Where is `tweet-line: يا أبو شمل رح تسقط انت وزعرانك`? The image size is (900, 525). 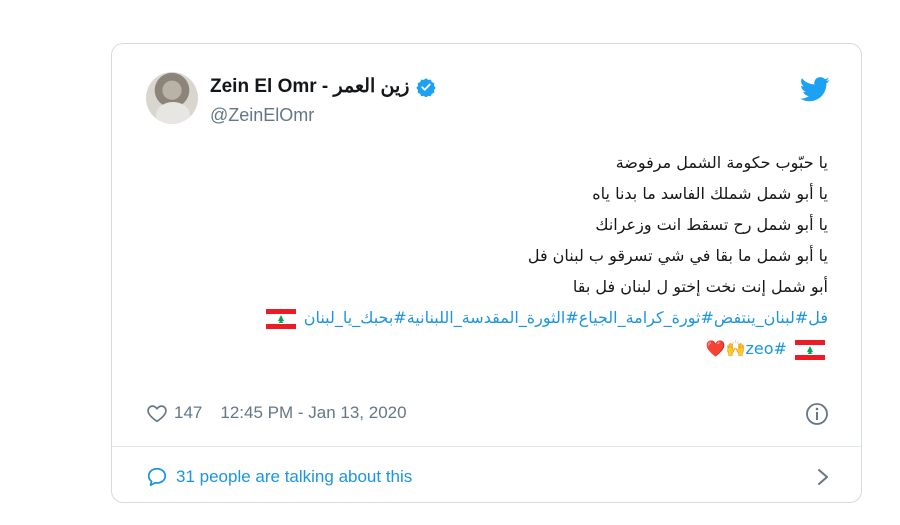
tweet-line: يا أبو شمل رح تسقط انت وزعرانك is located at coordinates (711, 224).